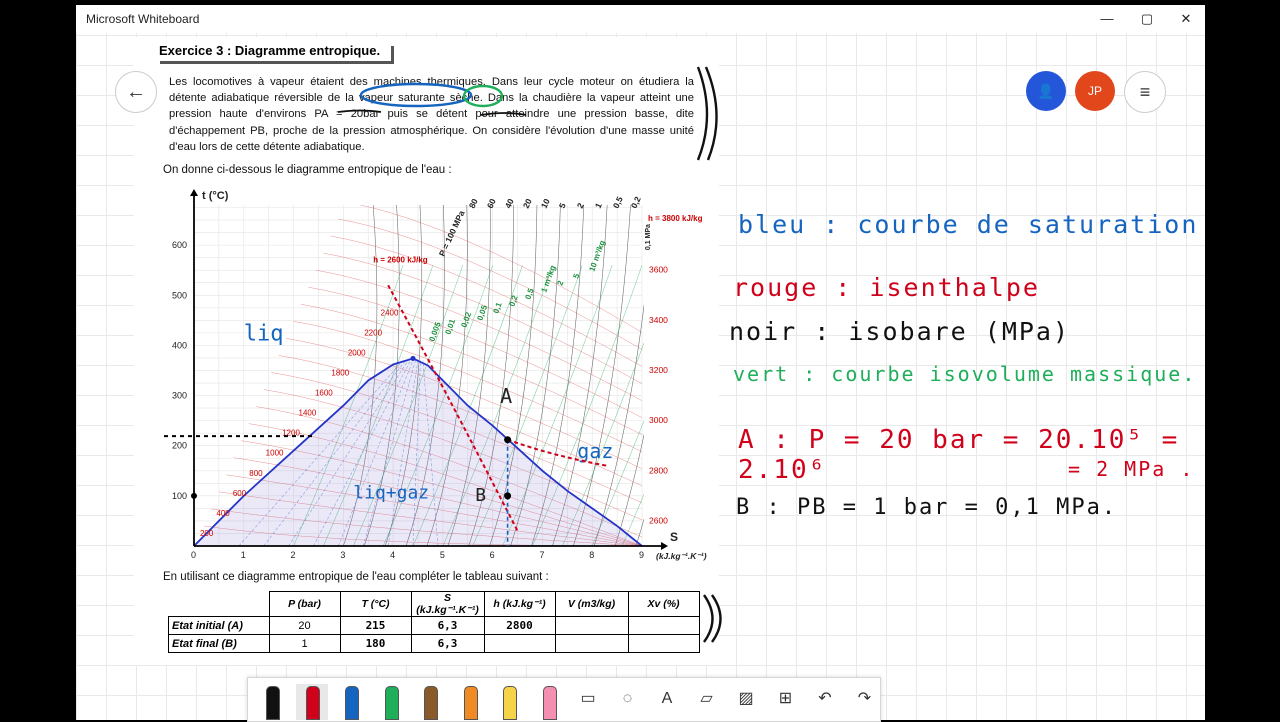 The image size is (1280, 722). I want to click on avatar: JP, so click(1095, 91).